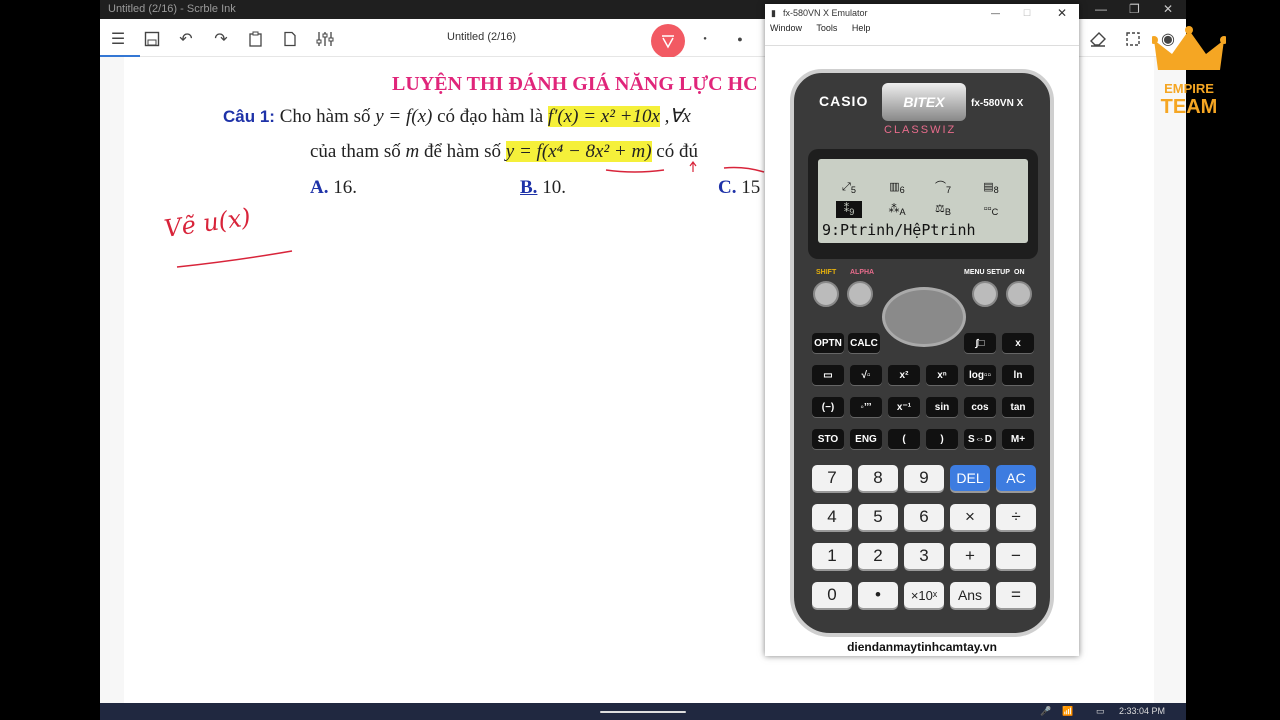 This screenshot has width=1280, height=720. I want to click on menu-icon: ☰, so click(118, 39).